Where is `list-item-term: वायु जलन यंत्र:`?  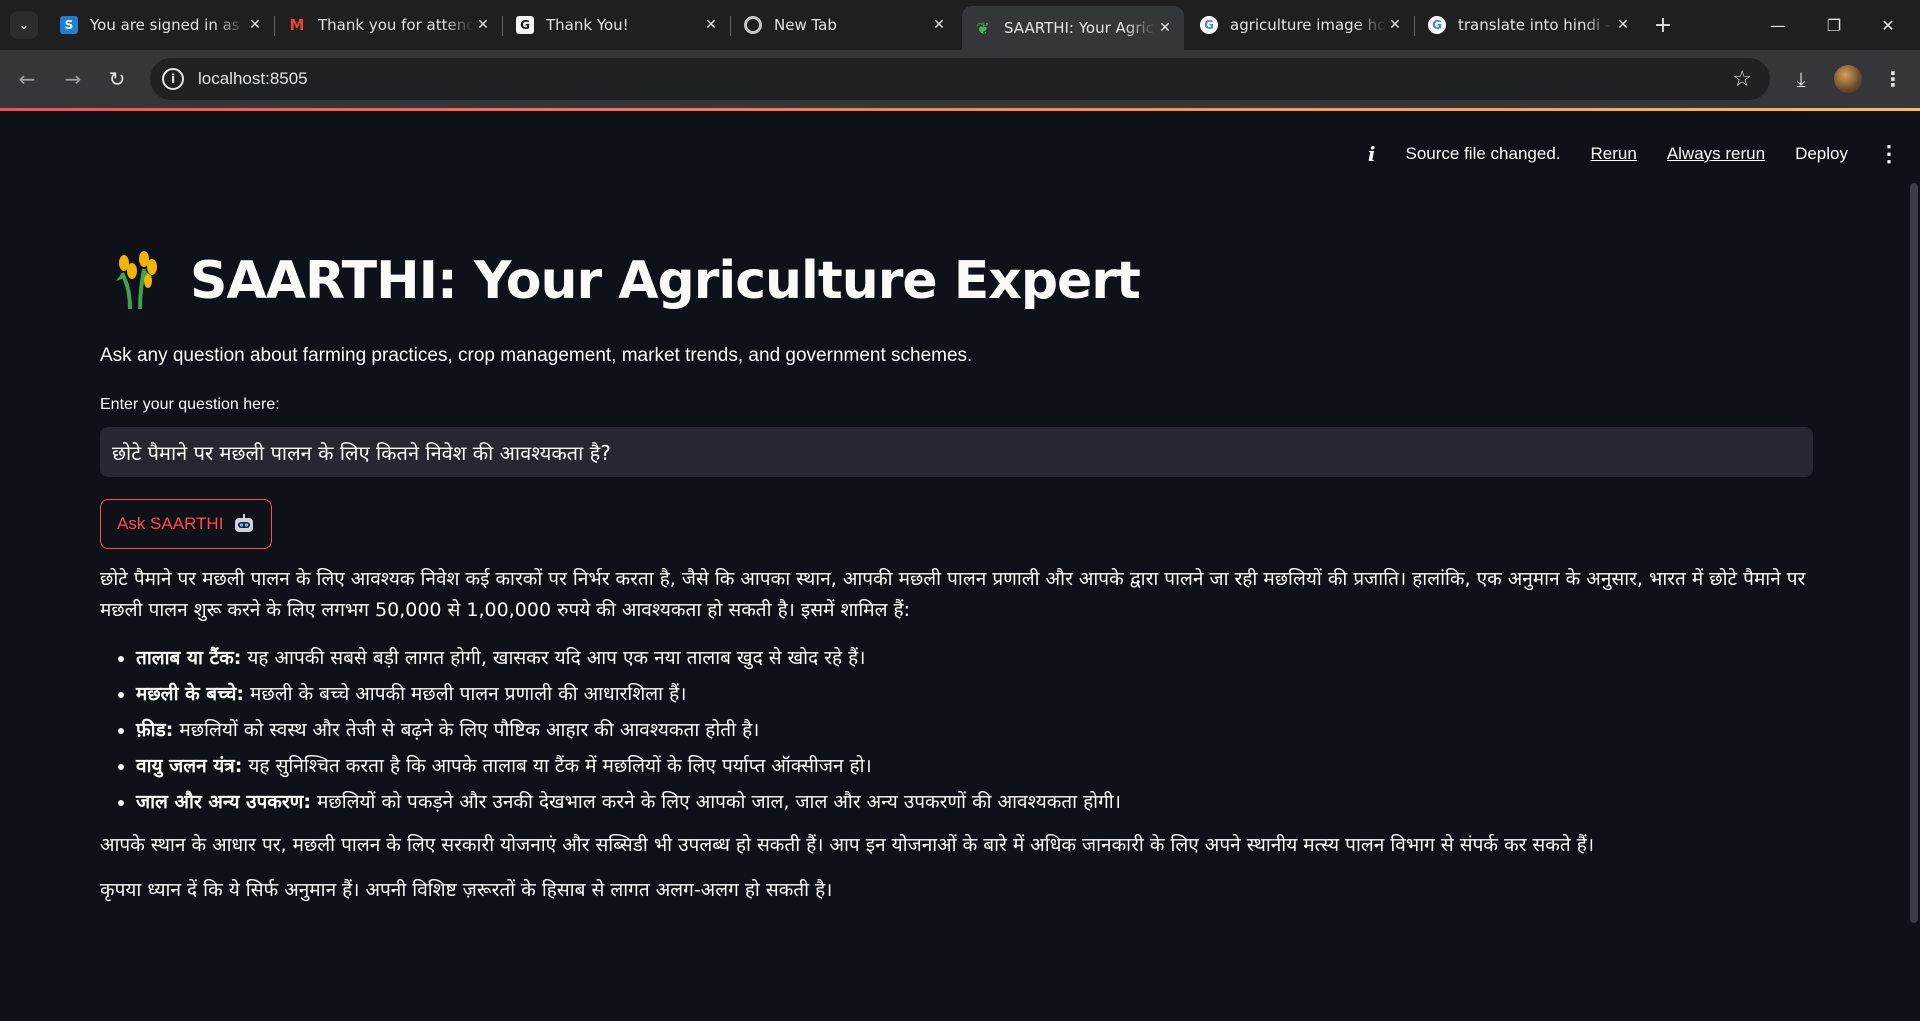
list-item-term: वायु जलन यंत्र: is located at coordinates (189, 766).